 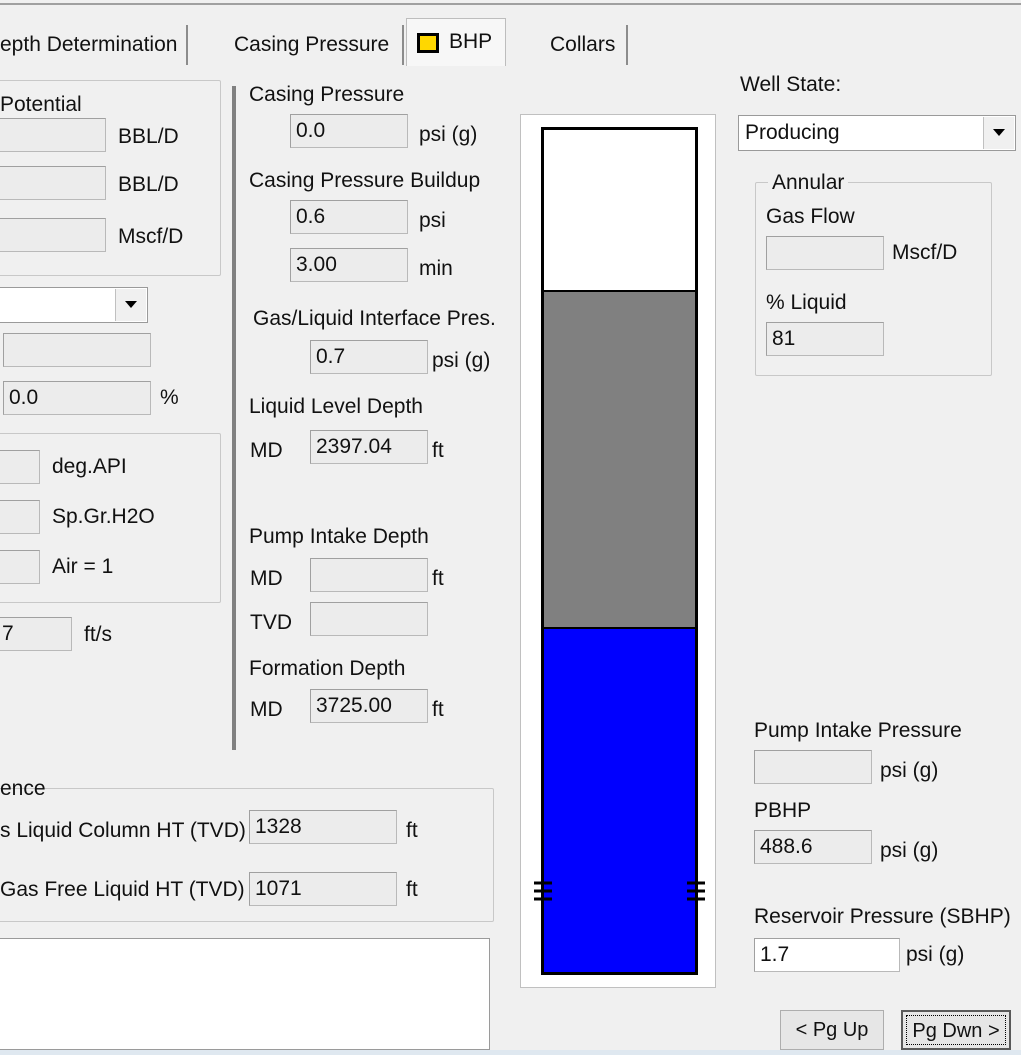 I want to click on well-column, so click(x=619, y=551).